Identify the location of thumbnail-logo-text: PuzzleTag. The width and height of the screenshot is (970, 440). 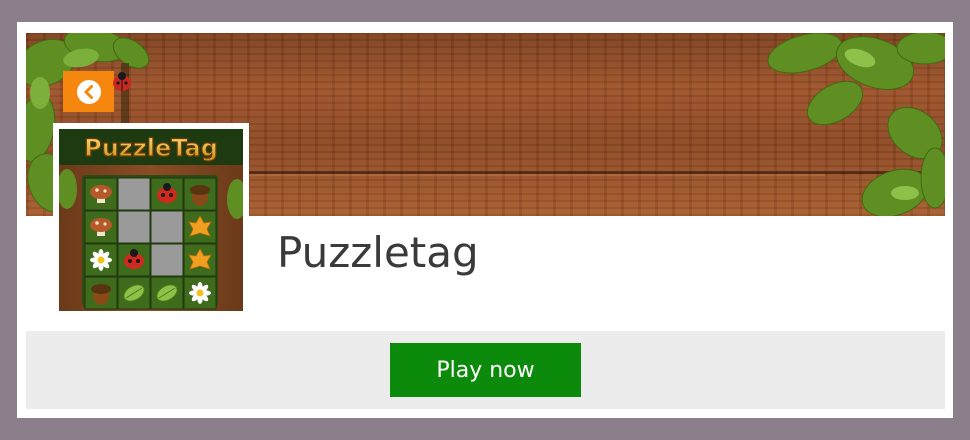
(151, 148).